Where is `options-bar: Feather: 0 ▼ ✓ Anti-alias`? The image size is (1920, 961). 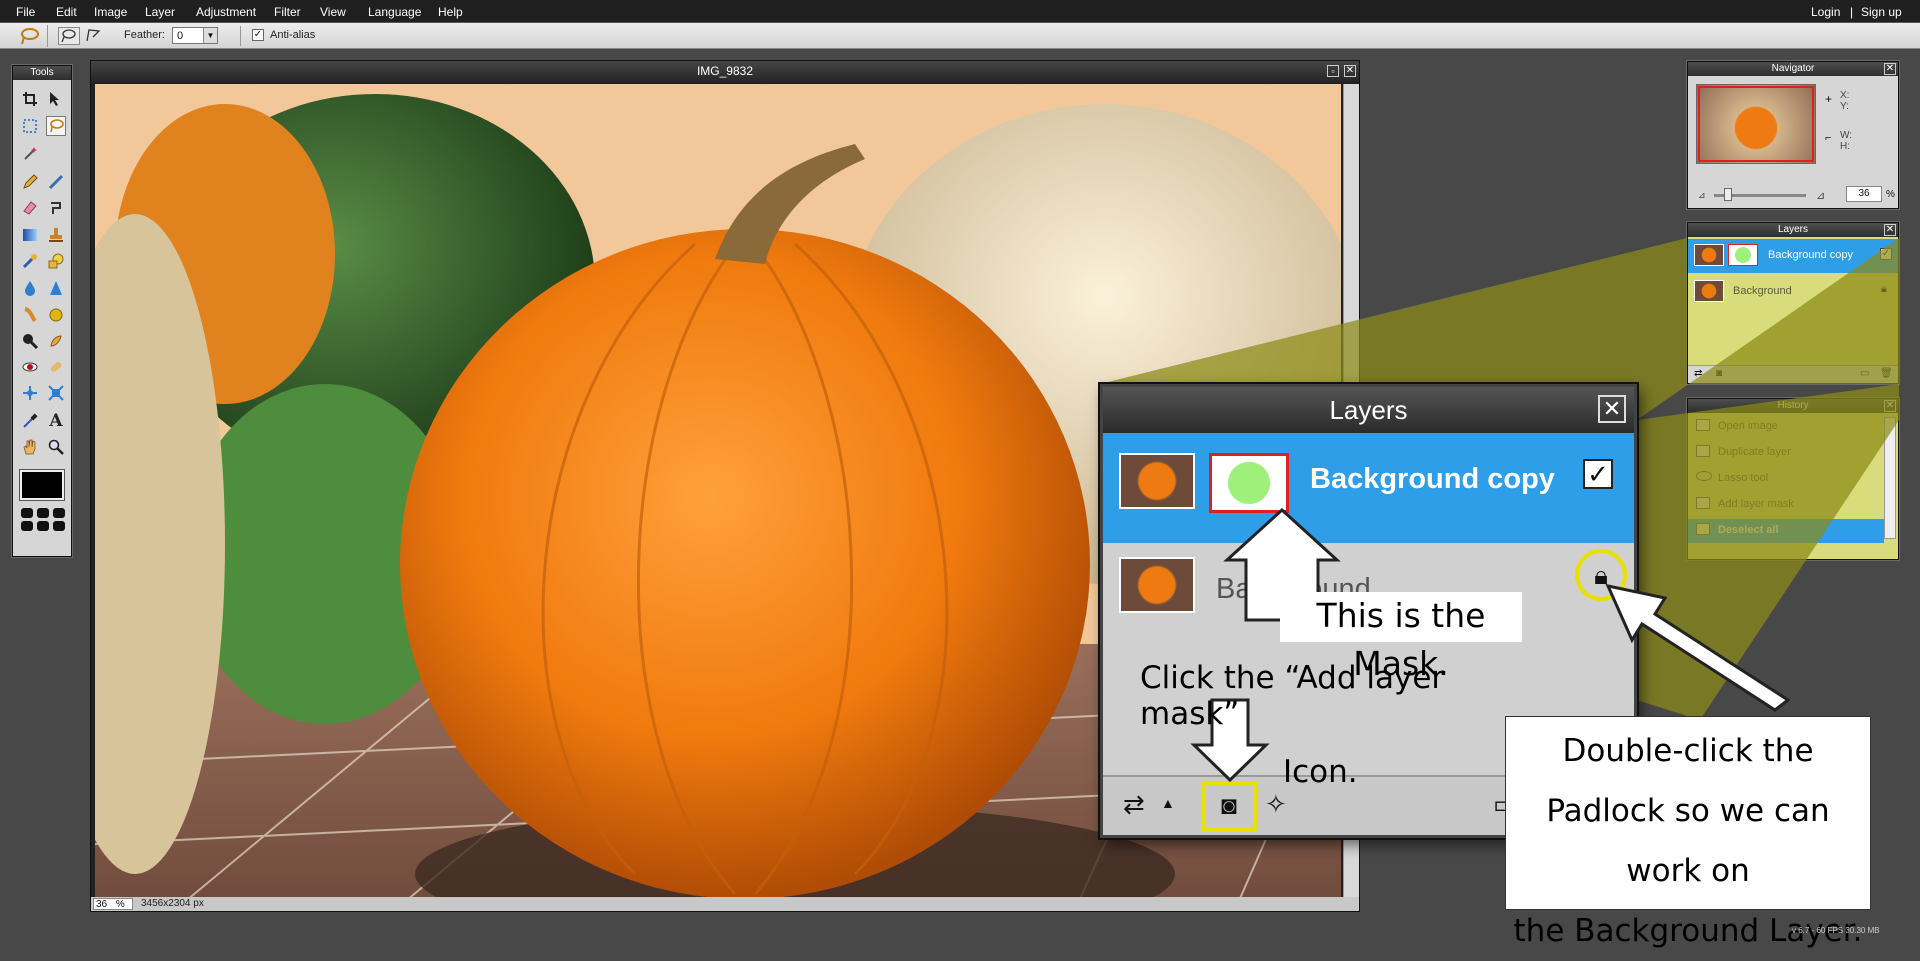
options-bar: Feather: 0 ▼ ✓ Anti-alias is located at coordinates (960, 36).